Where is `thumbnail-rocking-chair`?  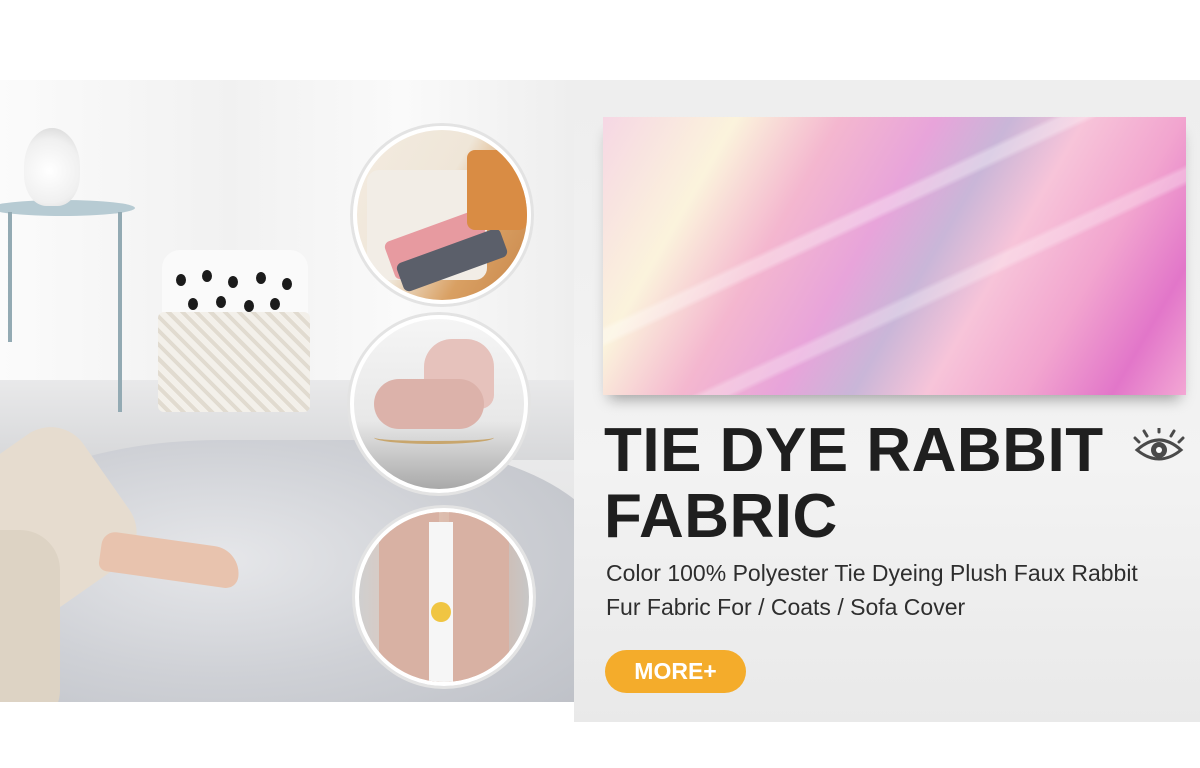
thumbnail-rocking-chair is located at coordinates (439, 404).